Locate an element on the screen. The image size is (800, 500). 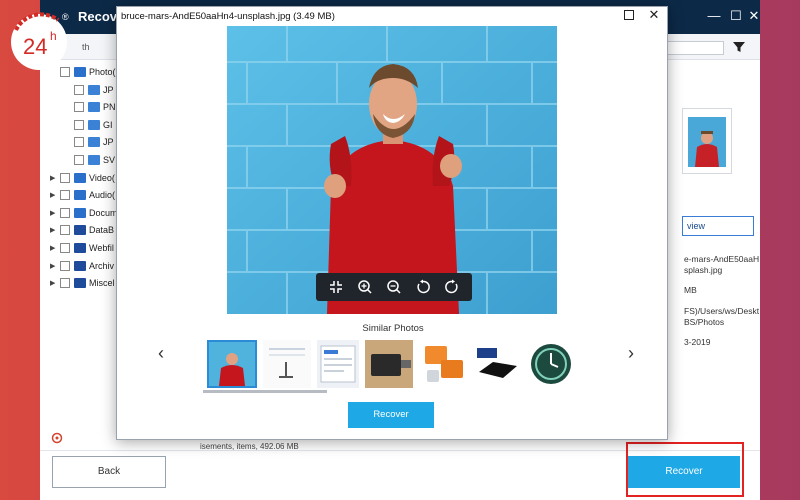
logo-text: 24 is located at coordinates (35, 46).